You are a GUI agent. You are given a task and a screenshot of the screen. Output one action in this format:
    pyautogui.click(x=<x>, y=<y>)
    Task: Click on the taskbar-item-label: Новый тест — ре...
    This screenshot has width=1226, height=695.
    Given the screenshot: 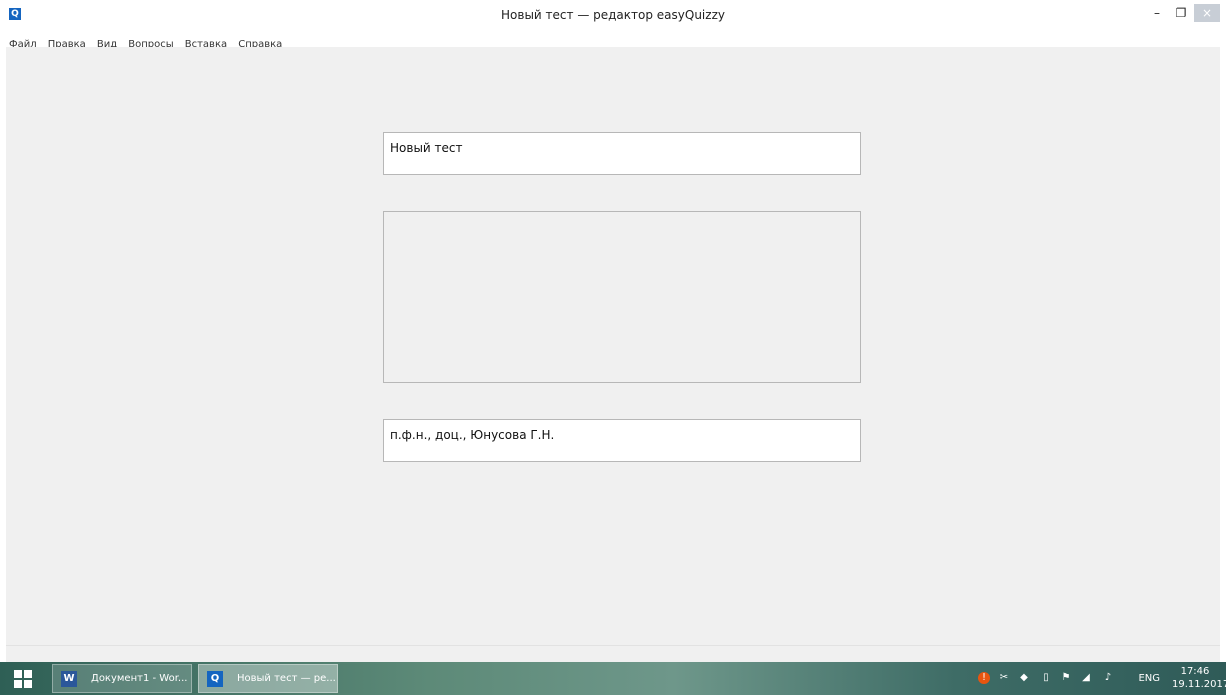 What is the action you would take?
    pyautogui.click(x=286, y=678)
    